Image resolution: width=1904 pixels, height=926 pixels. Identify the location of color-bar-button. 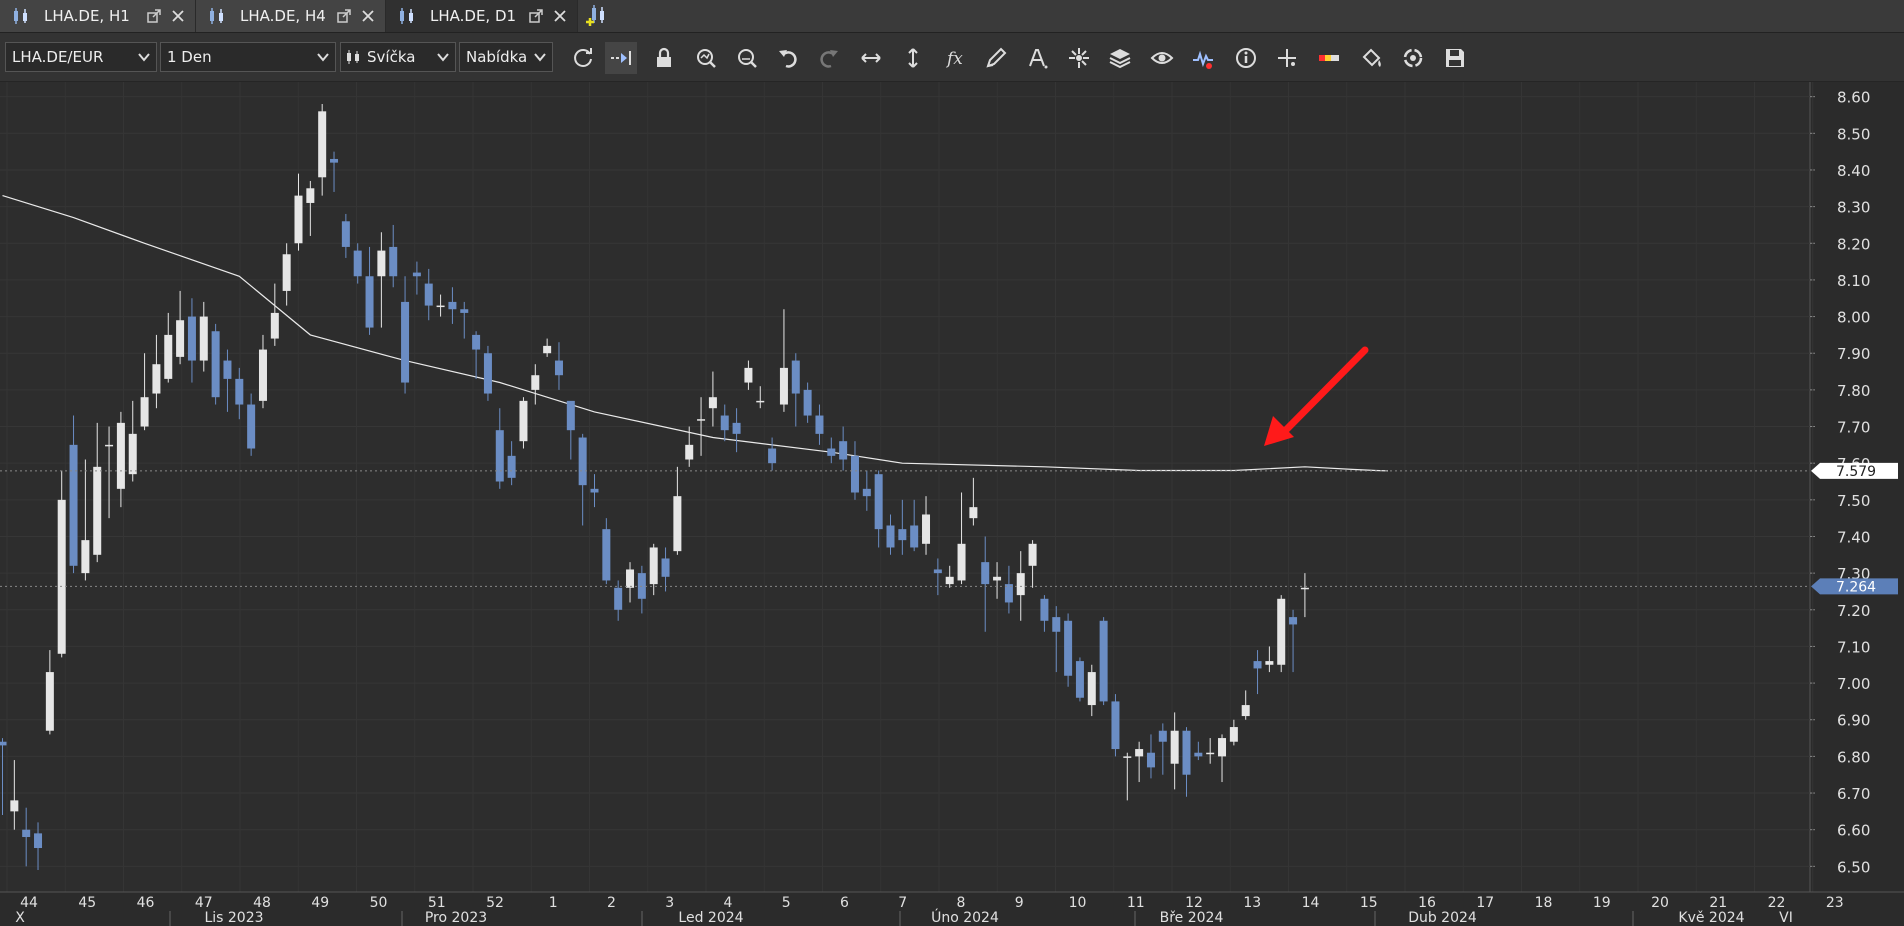
(1329, 58).